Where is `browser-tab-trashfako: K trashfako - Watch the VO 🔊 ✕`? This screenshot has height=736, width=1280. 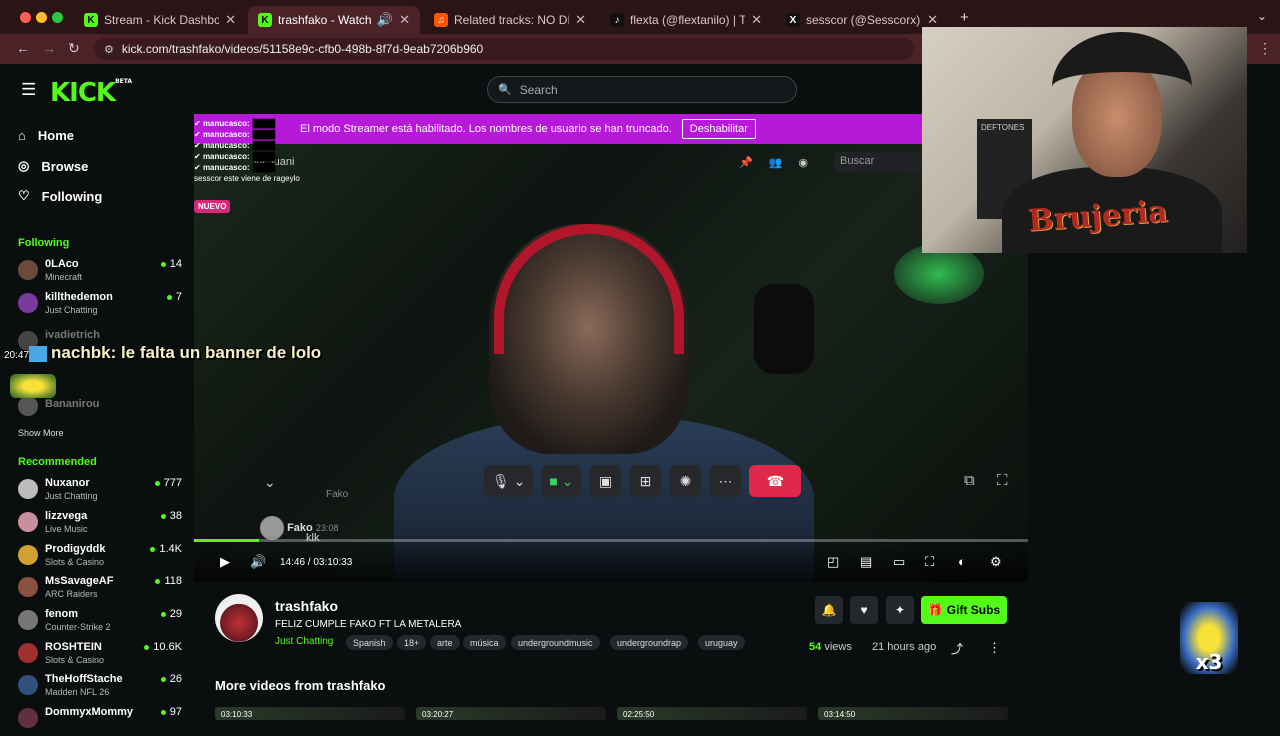 browser-tab-trashfako: K trashfako - Watch the VO 🔊 ✕ is located at coordinates (334, 20).